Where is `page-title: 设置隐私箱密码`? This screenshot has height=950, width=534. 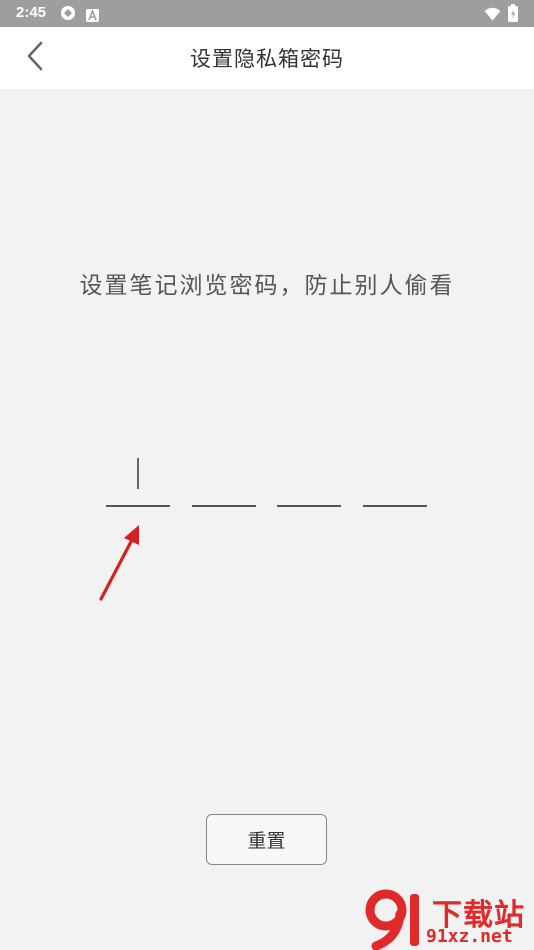
page-title: 设置隐私箱密码 is located at coordinates (267, 59).